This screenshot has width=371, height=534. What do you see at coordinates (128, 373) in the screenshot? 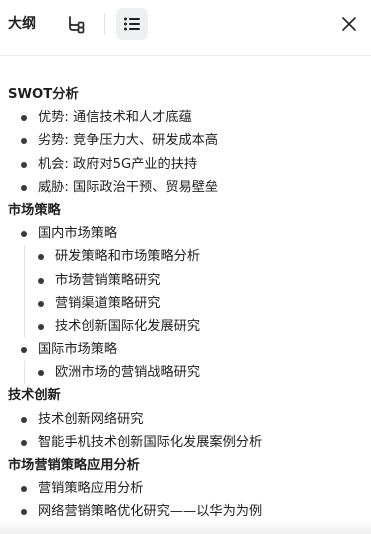
I see `outline-item-label: 欧洲市场的营销战略研究` at bounding box center [128, 373].